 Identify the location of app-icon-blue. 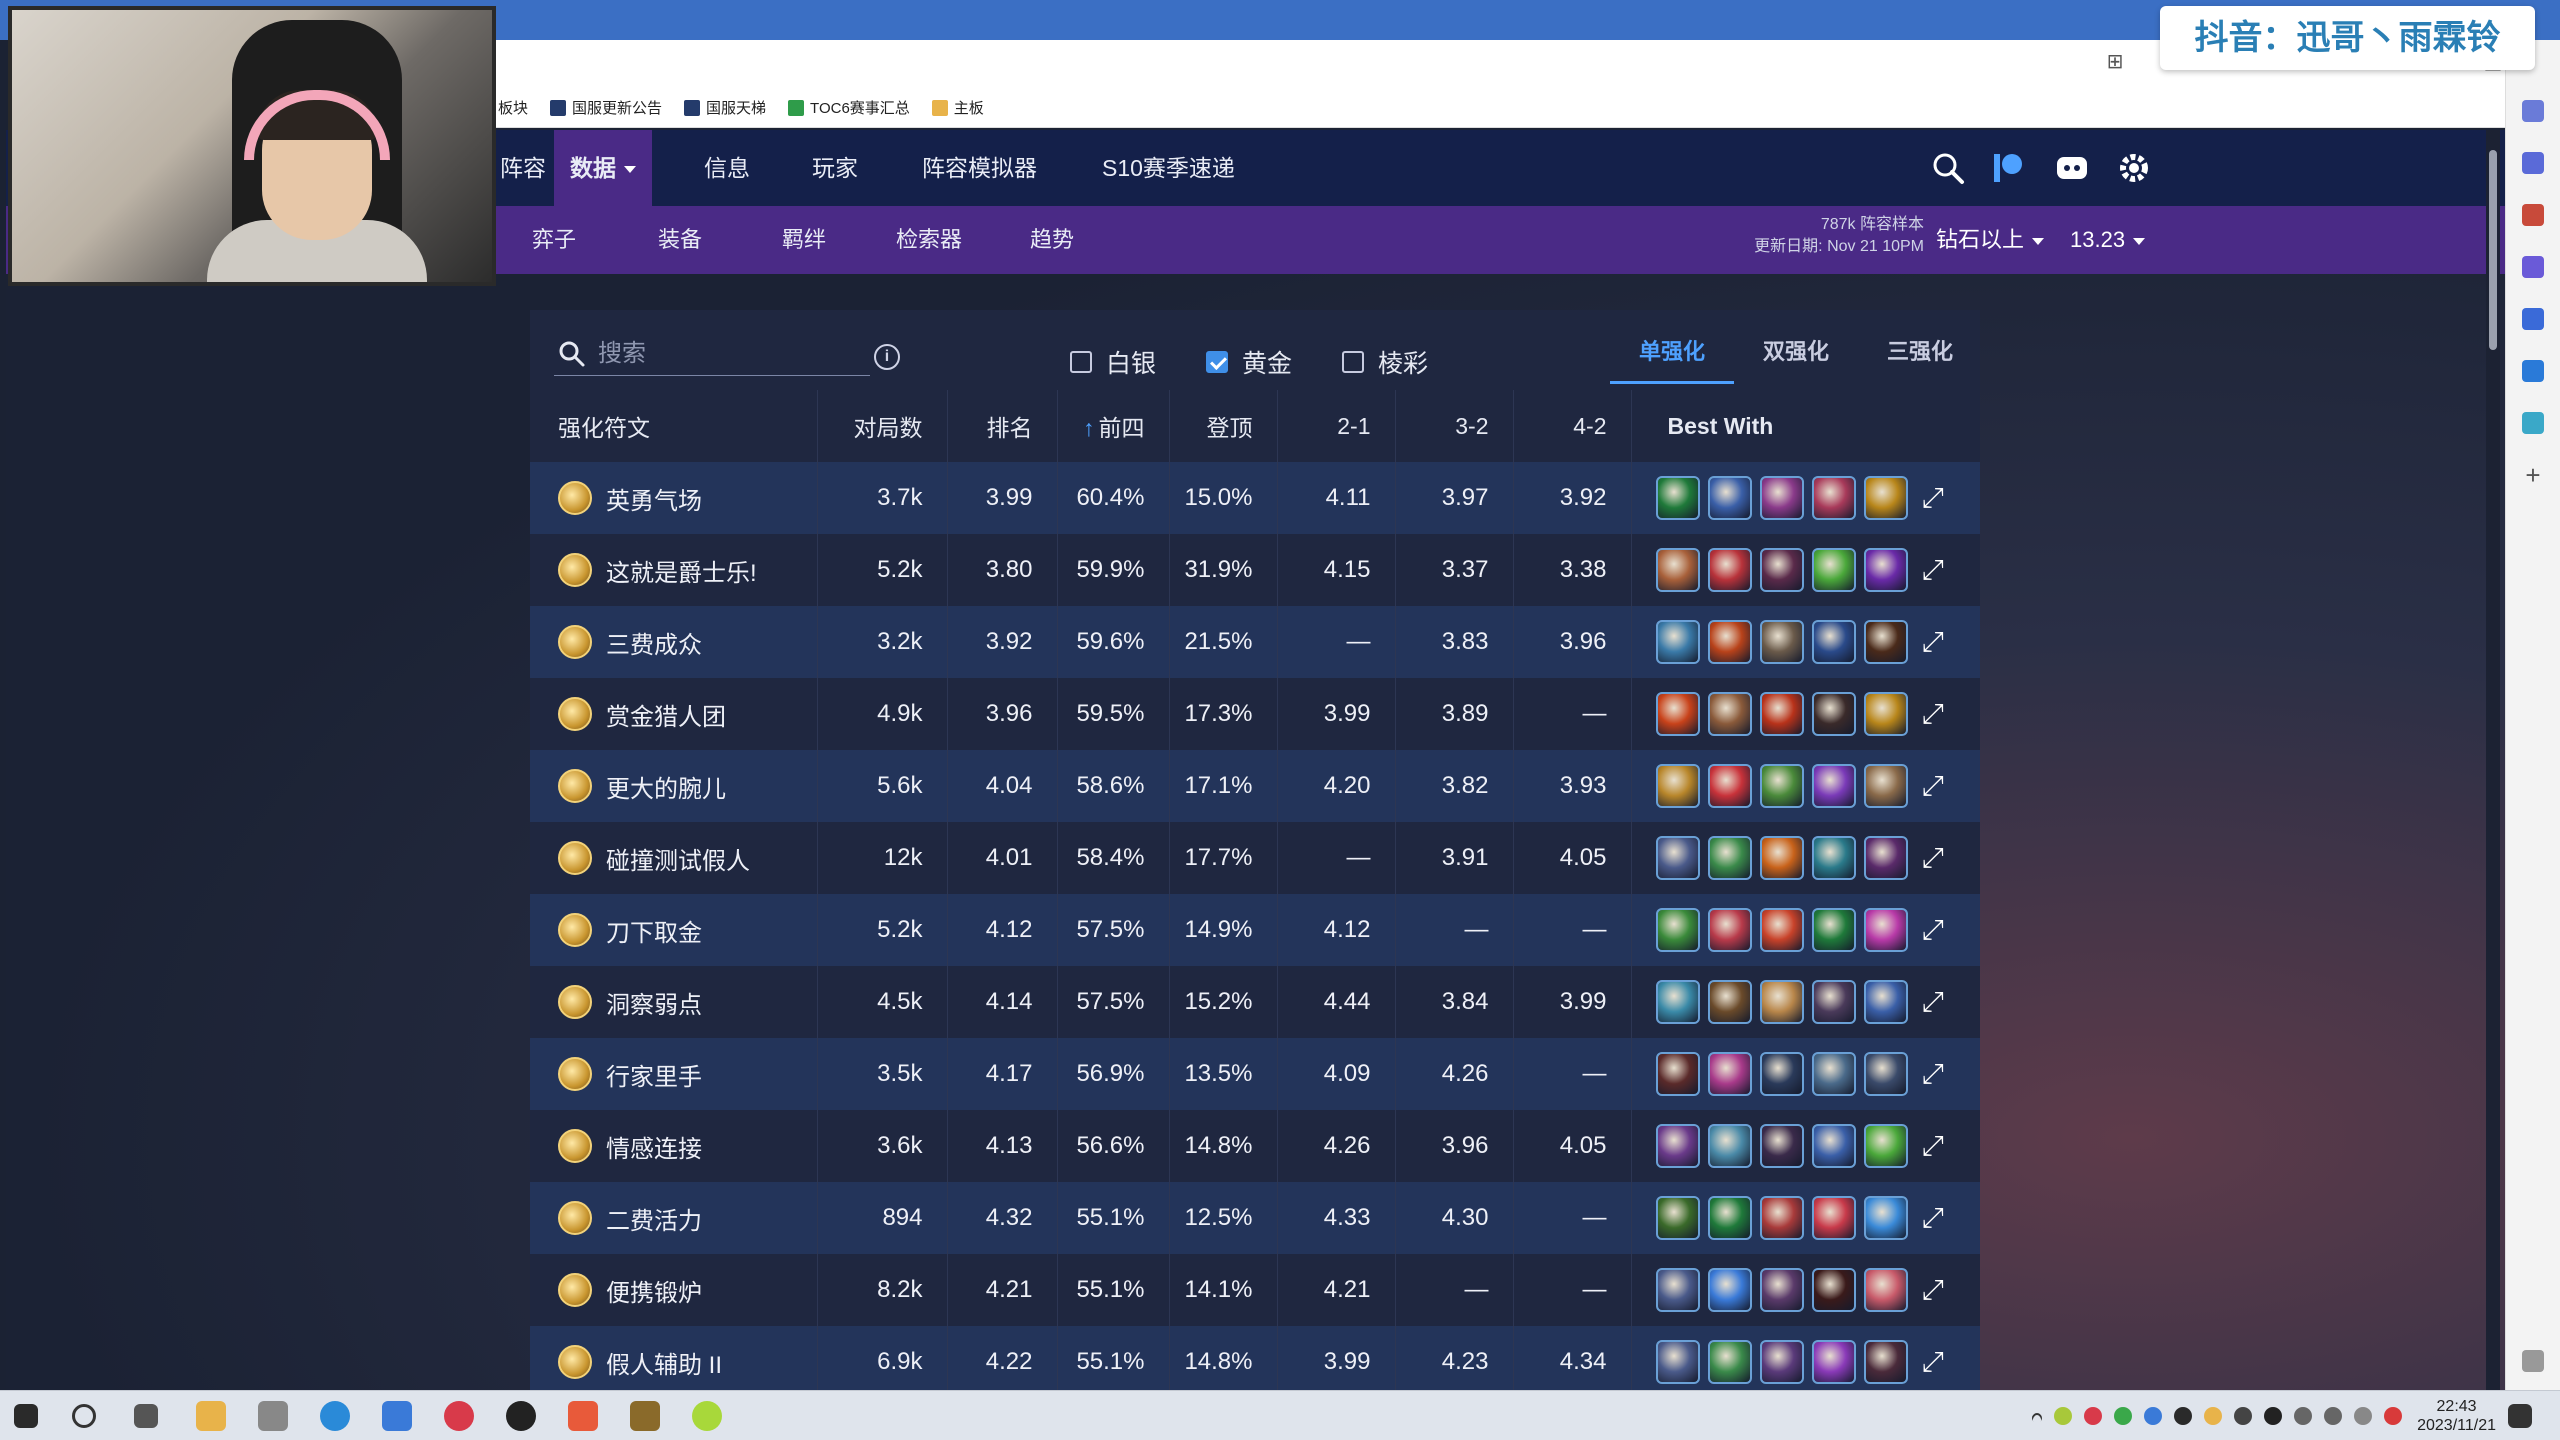
(397, 1416).